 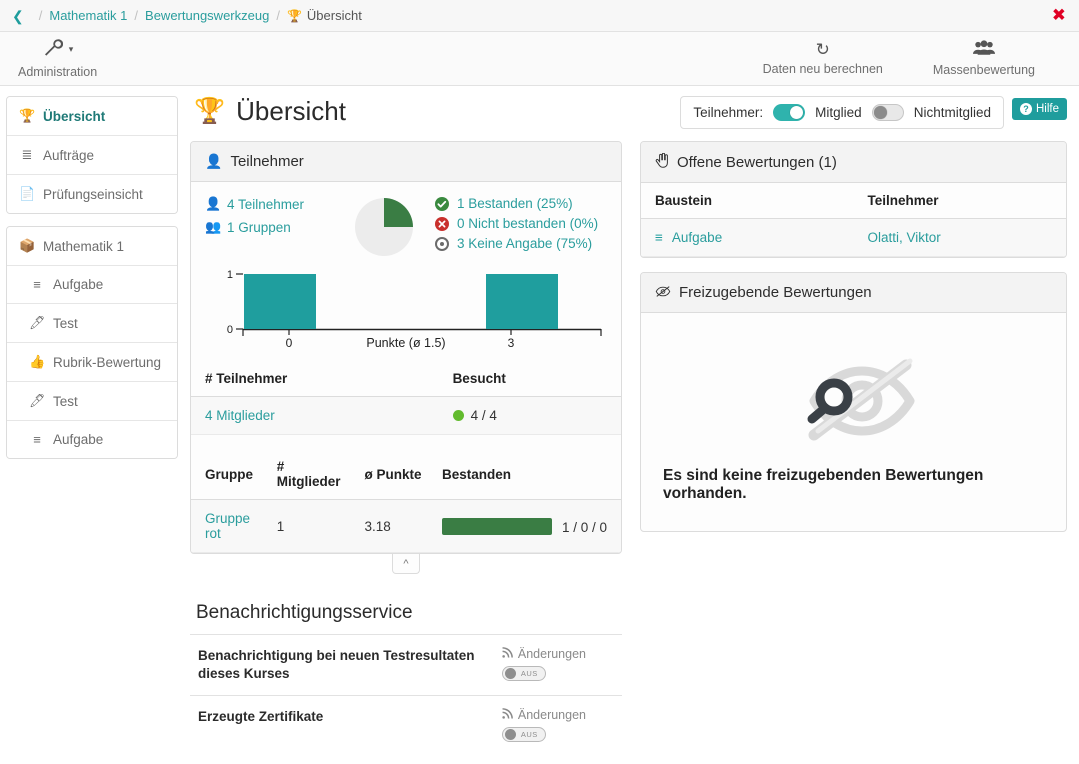 What do you see at coordinates (84, 246) in the screenshot?
I see `sidebar-item-label: Mathematik 1` at bounding box center [84, 246].